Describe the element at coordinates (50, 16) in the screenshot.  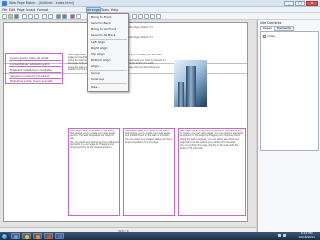
I see `redo-icon` at that location.